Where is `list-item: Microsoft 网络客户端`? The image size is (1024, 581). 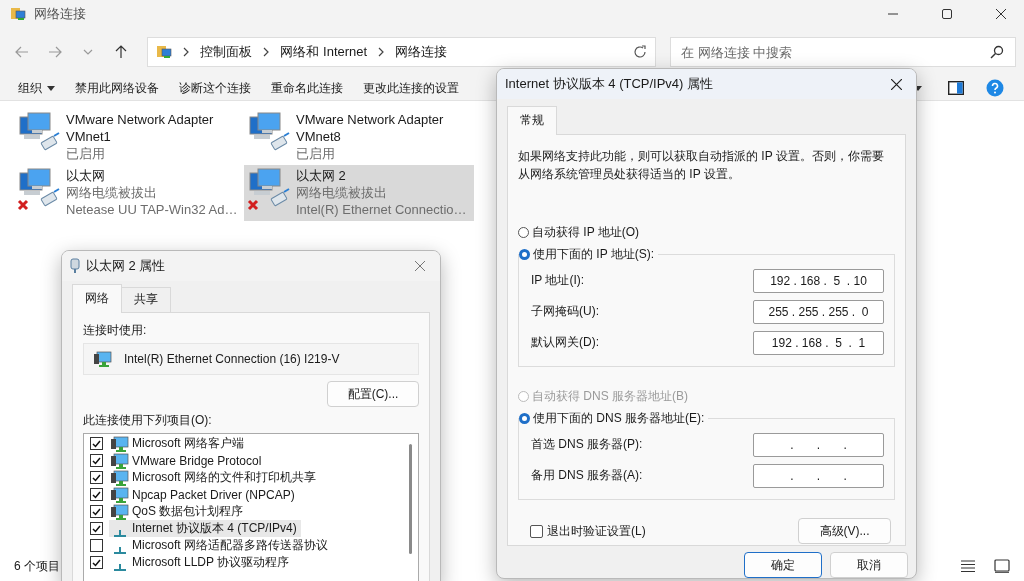
list-item: Microsoft 网络客户端 is located at coordinates (178, 443).